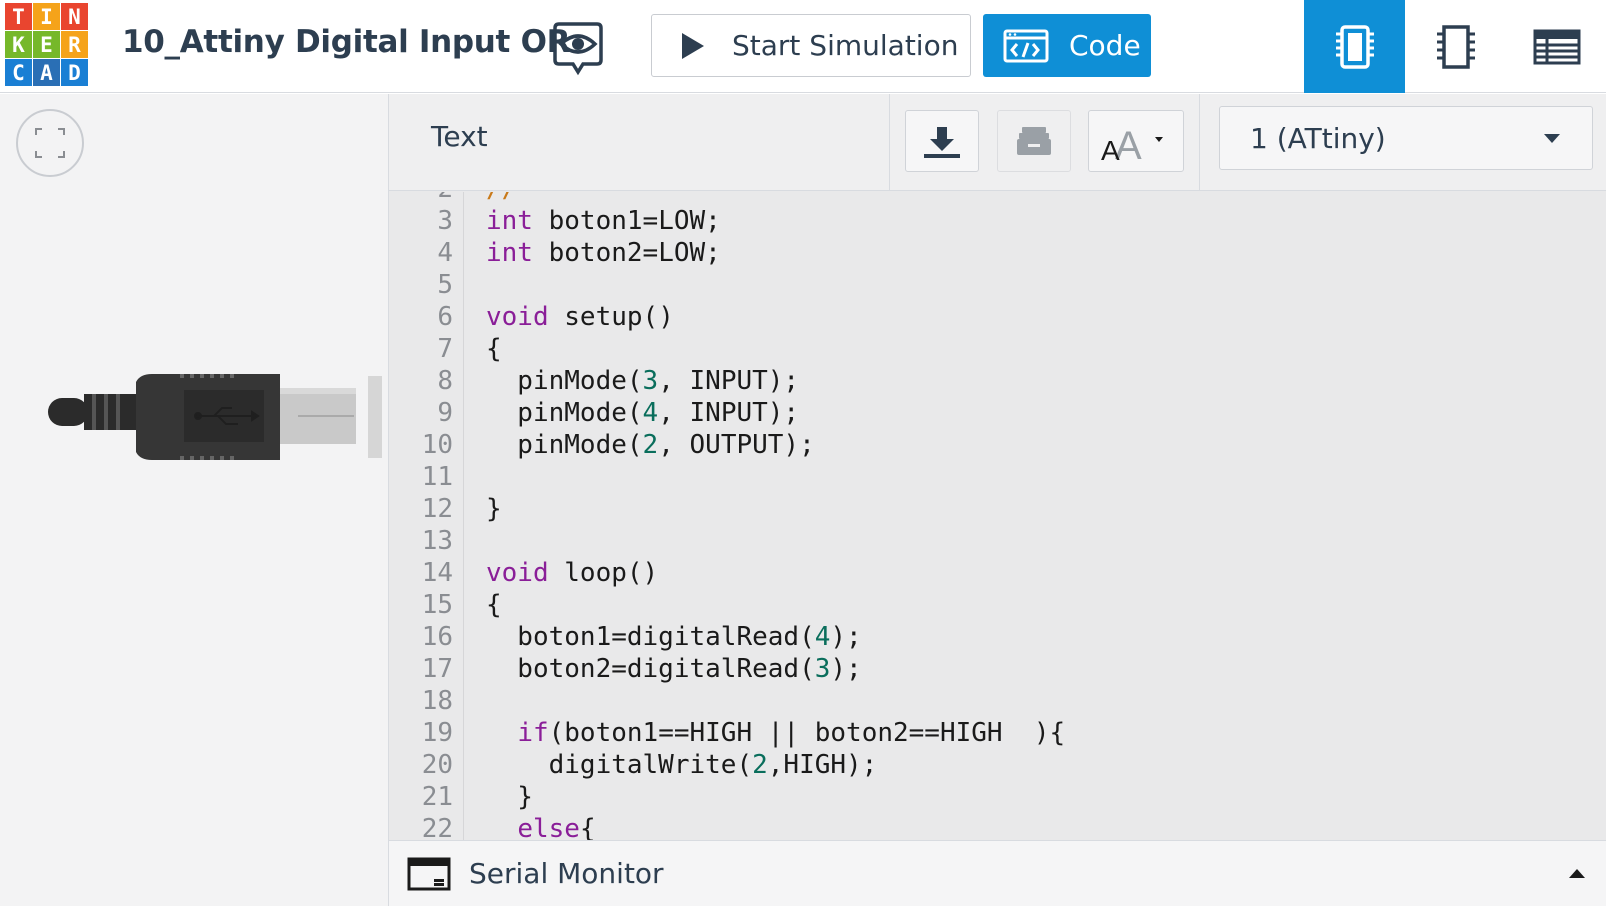 This screenshot has width=1606, height=906. What do you see at coordinates (997, 509) in the screenshot?
I see `code-line: 12}` at bounding box center [997, 509].